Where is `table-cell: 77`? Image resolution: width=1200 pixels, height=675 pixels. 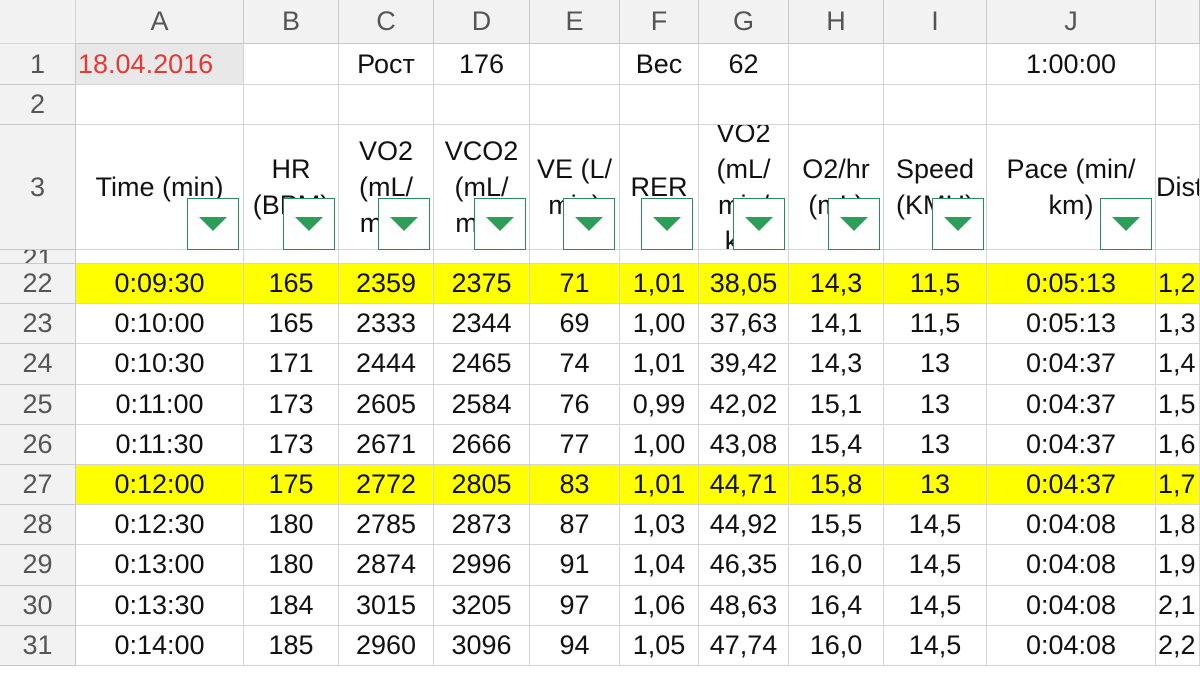 table-cell: 77 is located at coordinates (575, 444).